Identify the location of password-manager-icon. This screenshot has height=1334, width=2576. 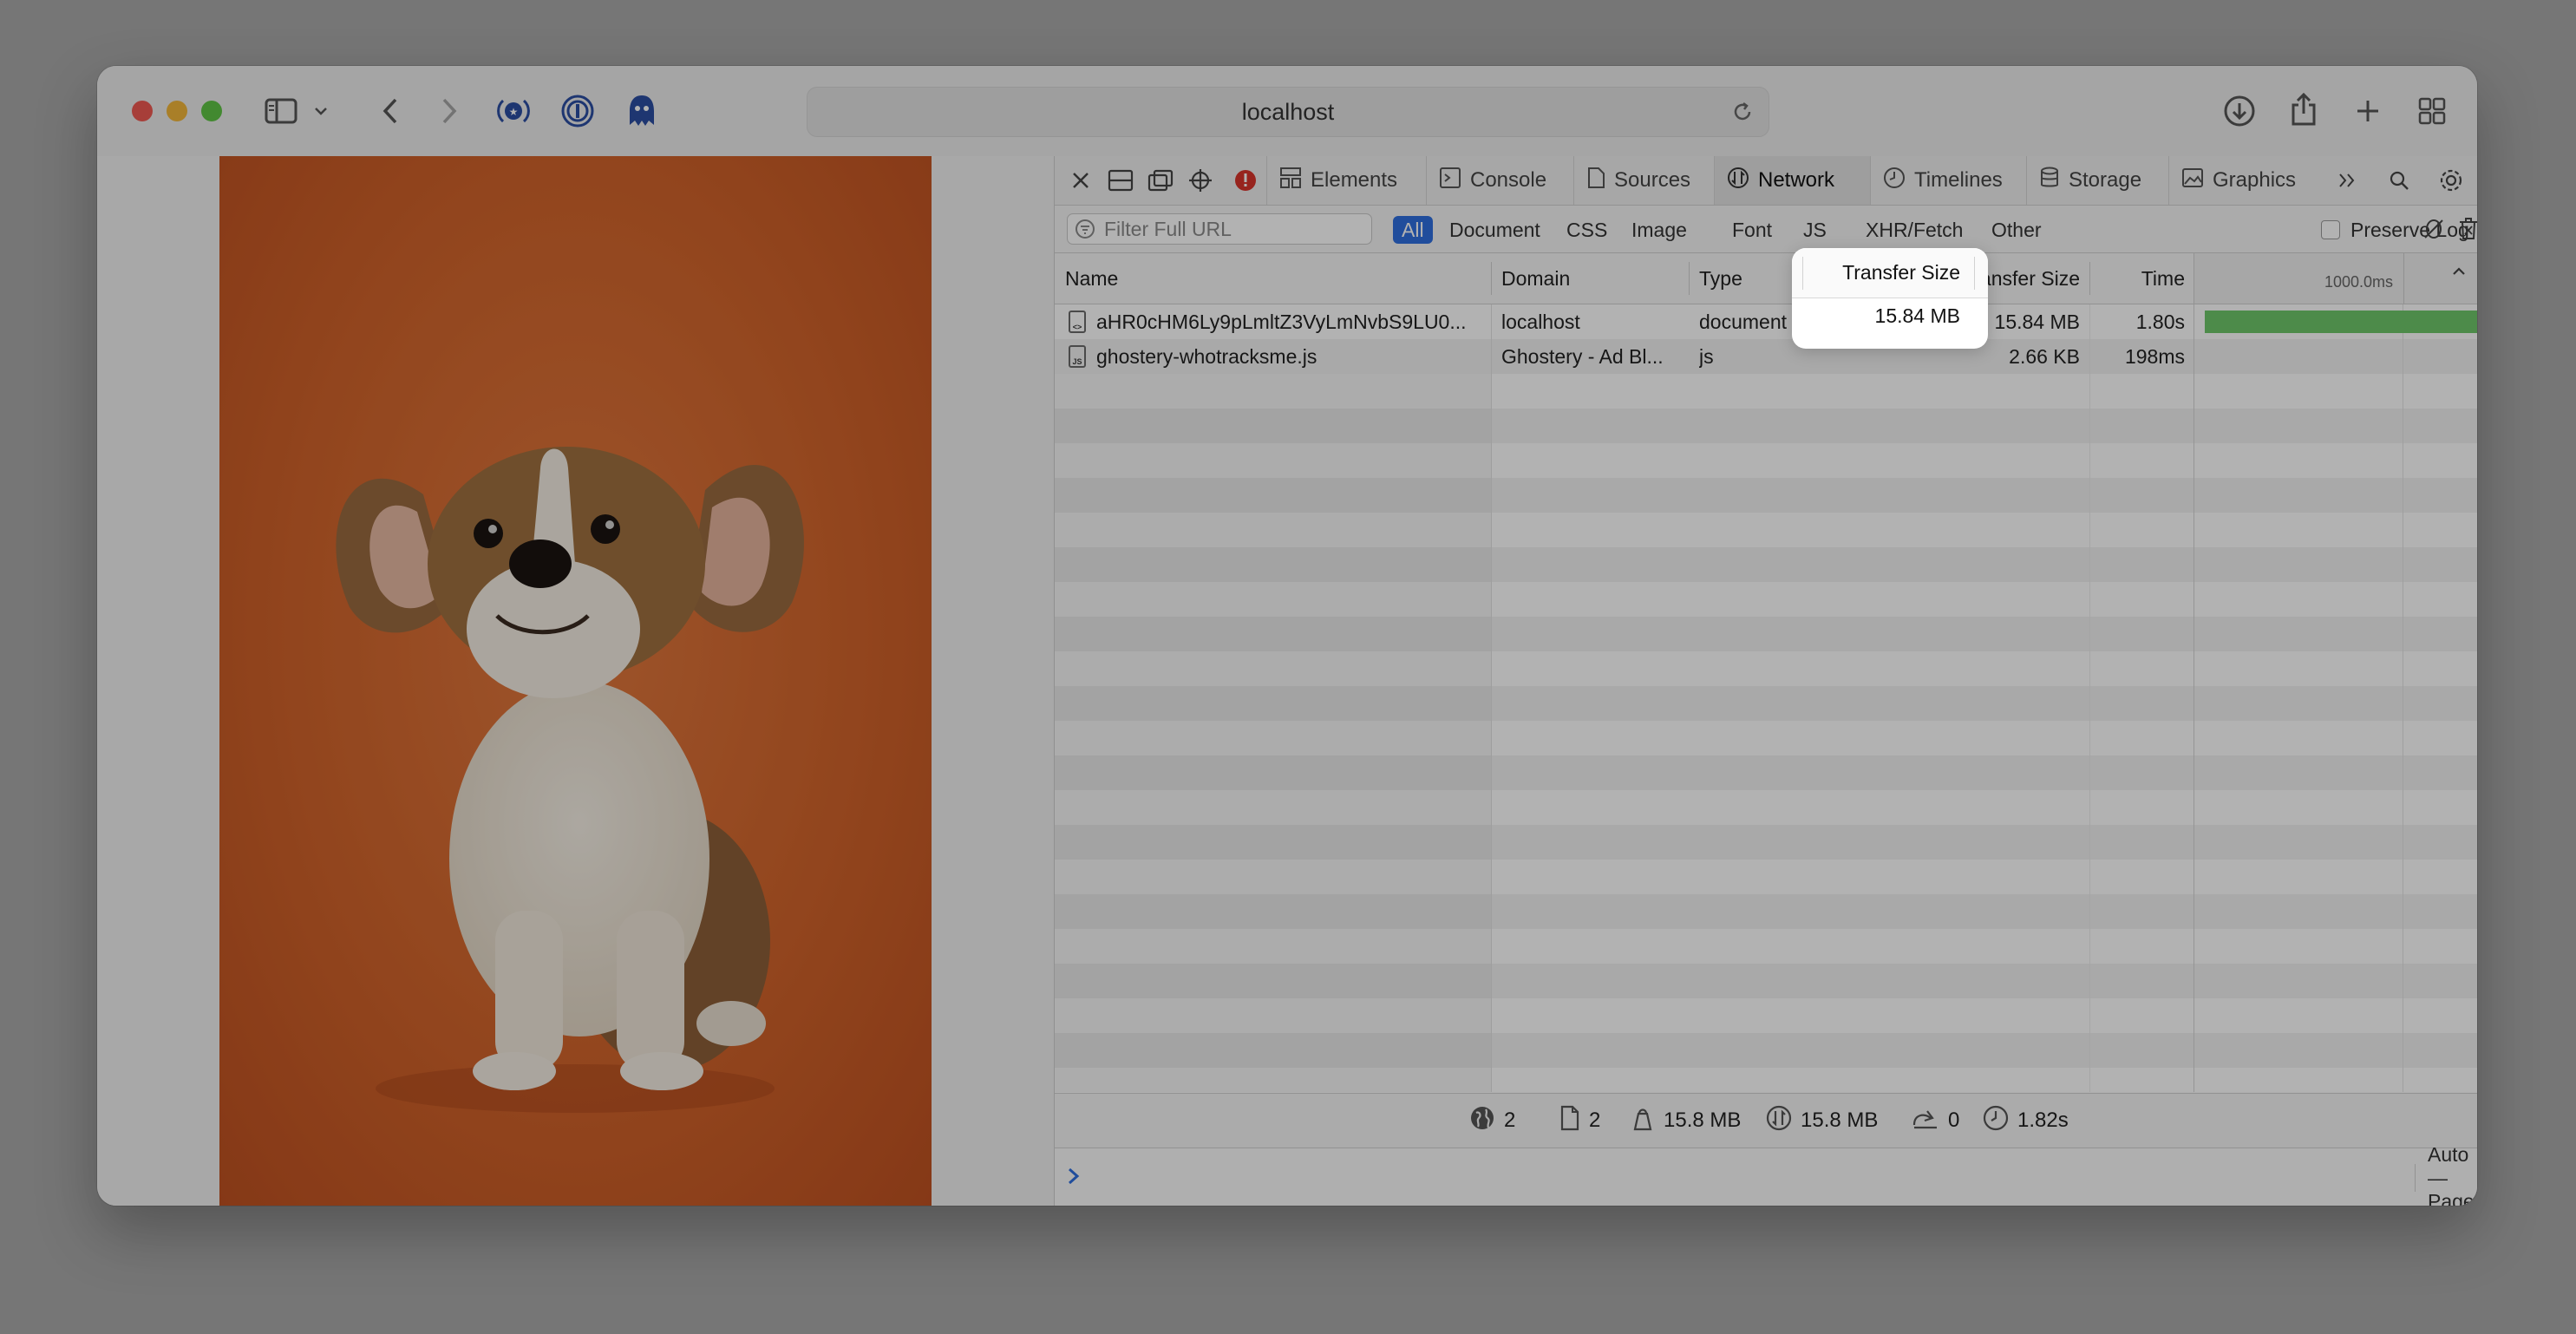
(578, 111).